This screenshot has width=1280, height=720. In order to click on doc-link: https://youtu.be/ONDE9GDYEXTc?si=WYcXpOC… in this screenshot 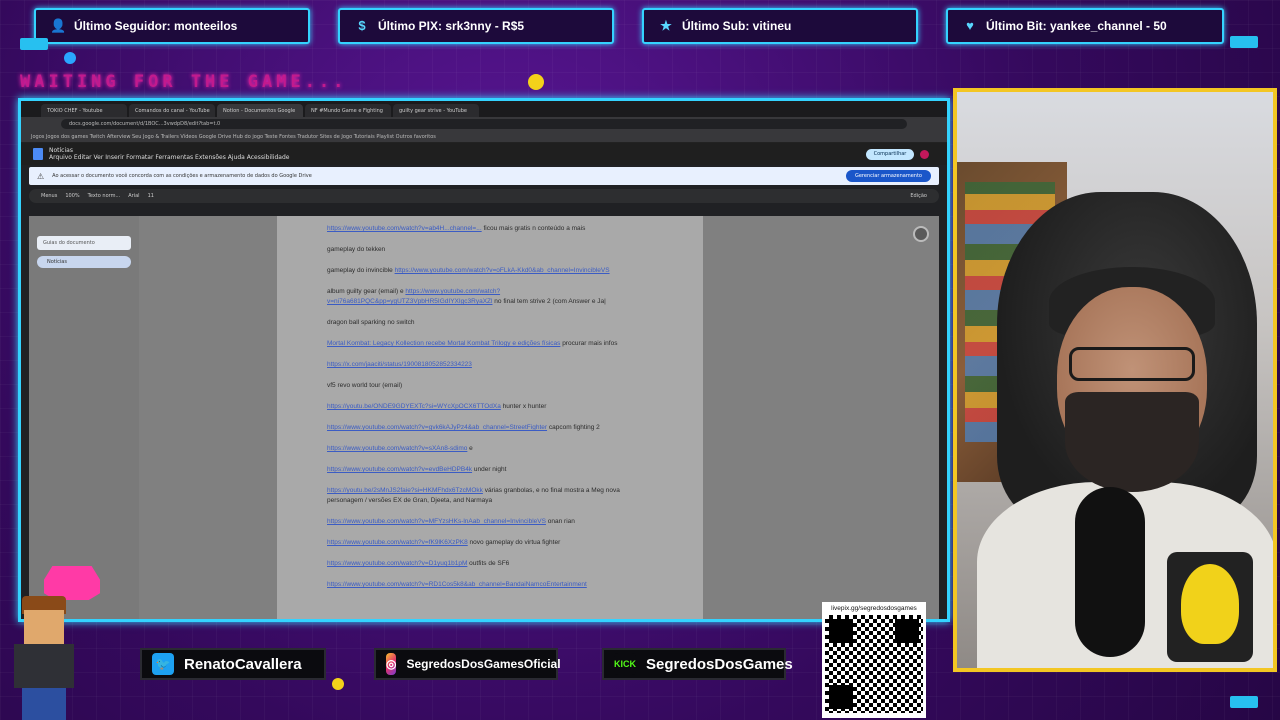, I will do `click(414, 406)`.